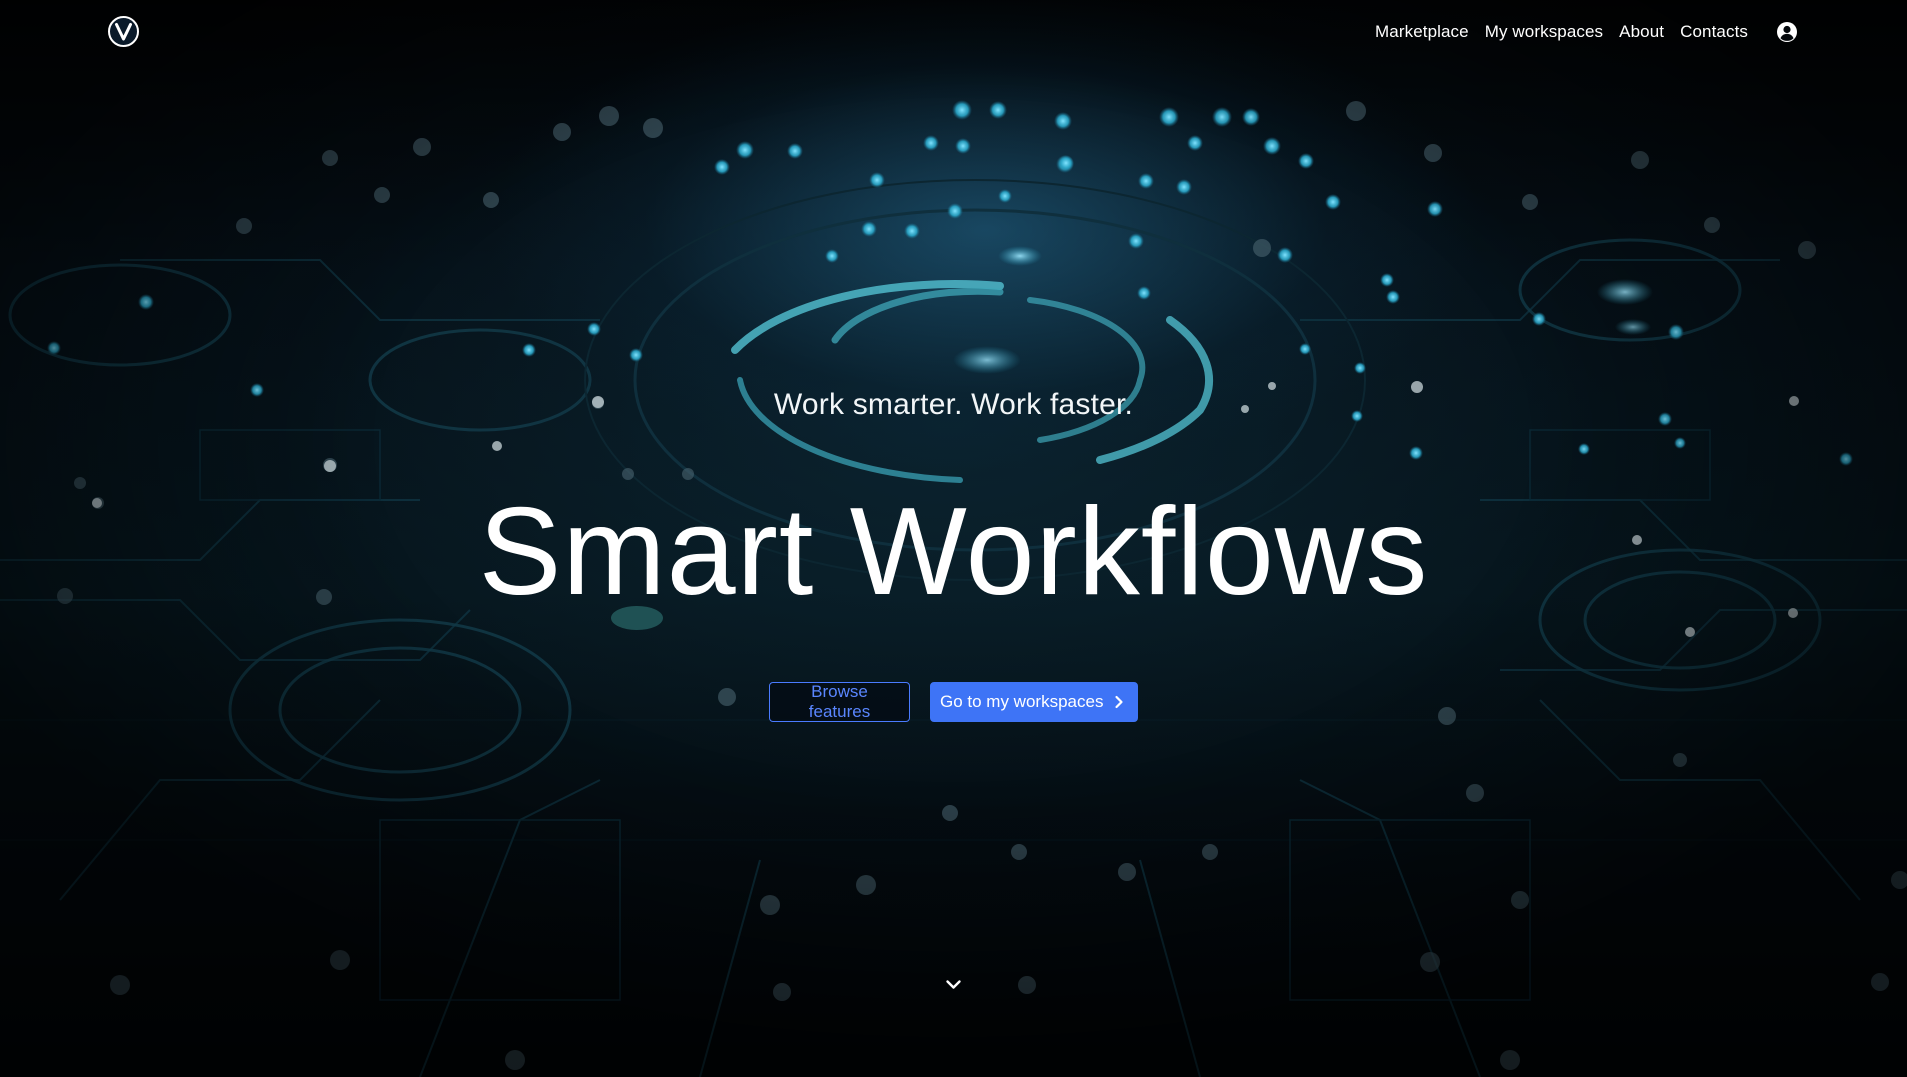  What do you see at coordinates (953, 404) in the screenshot?
I see `hero-tagline: Work smarter. Work faster.` at bounding box center [953, 404].